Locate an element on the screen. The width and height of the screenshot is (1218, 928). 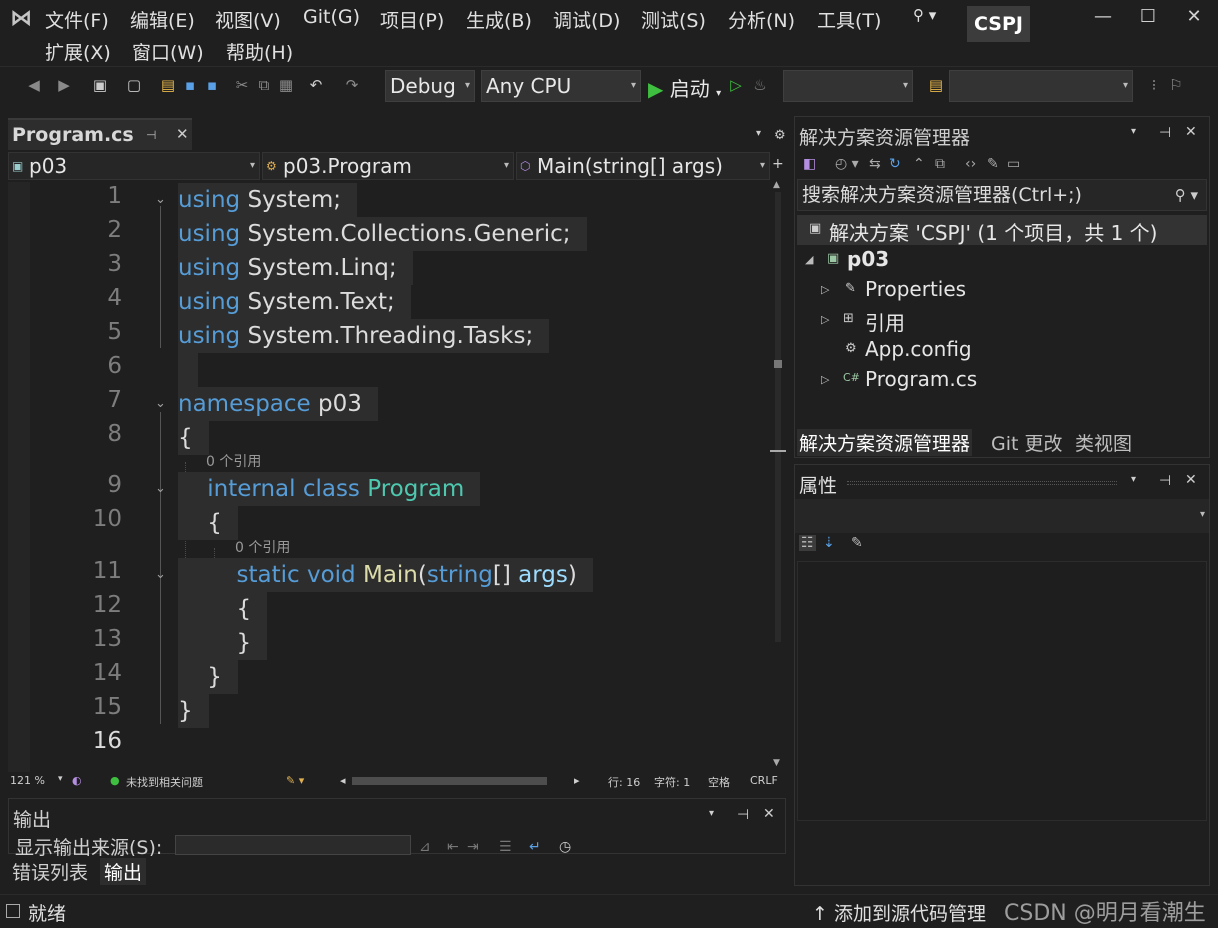
alphabetical-icon: ⇣ is located at coordinates (829, 543).